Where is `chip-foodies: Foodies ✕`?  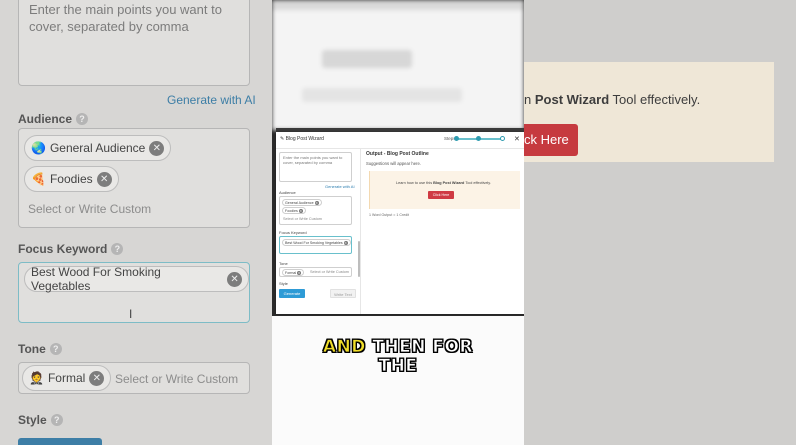
chip-foodies: Foodies ✕ is located at coordinates (294, 210).